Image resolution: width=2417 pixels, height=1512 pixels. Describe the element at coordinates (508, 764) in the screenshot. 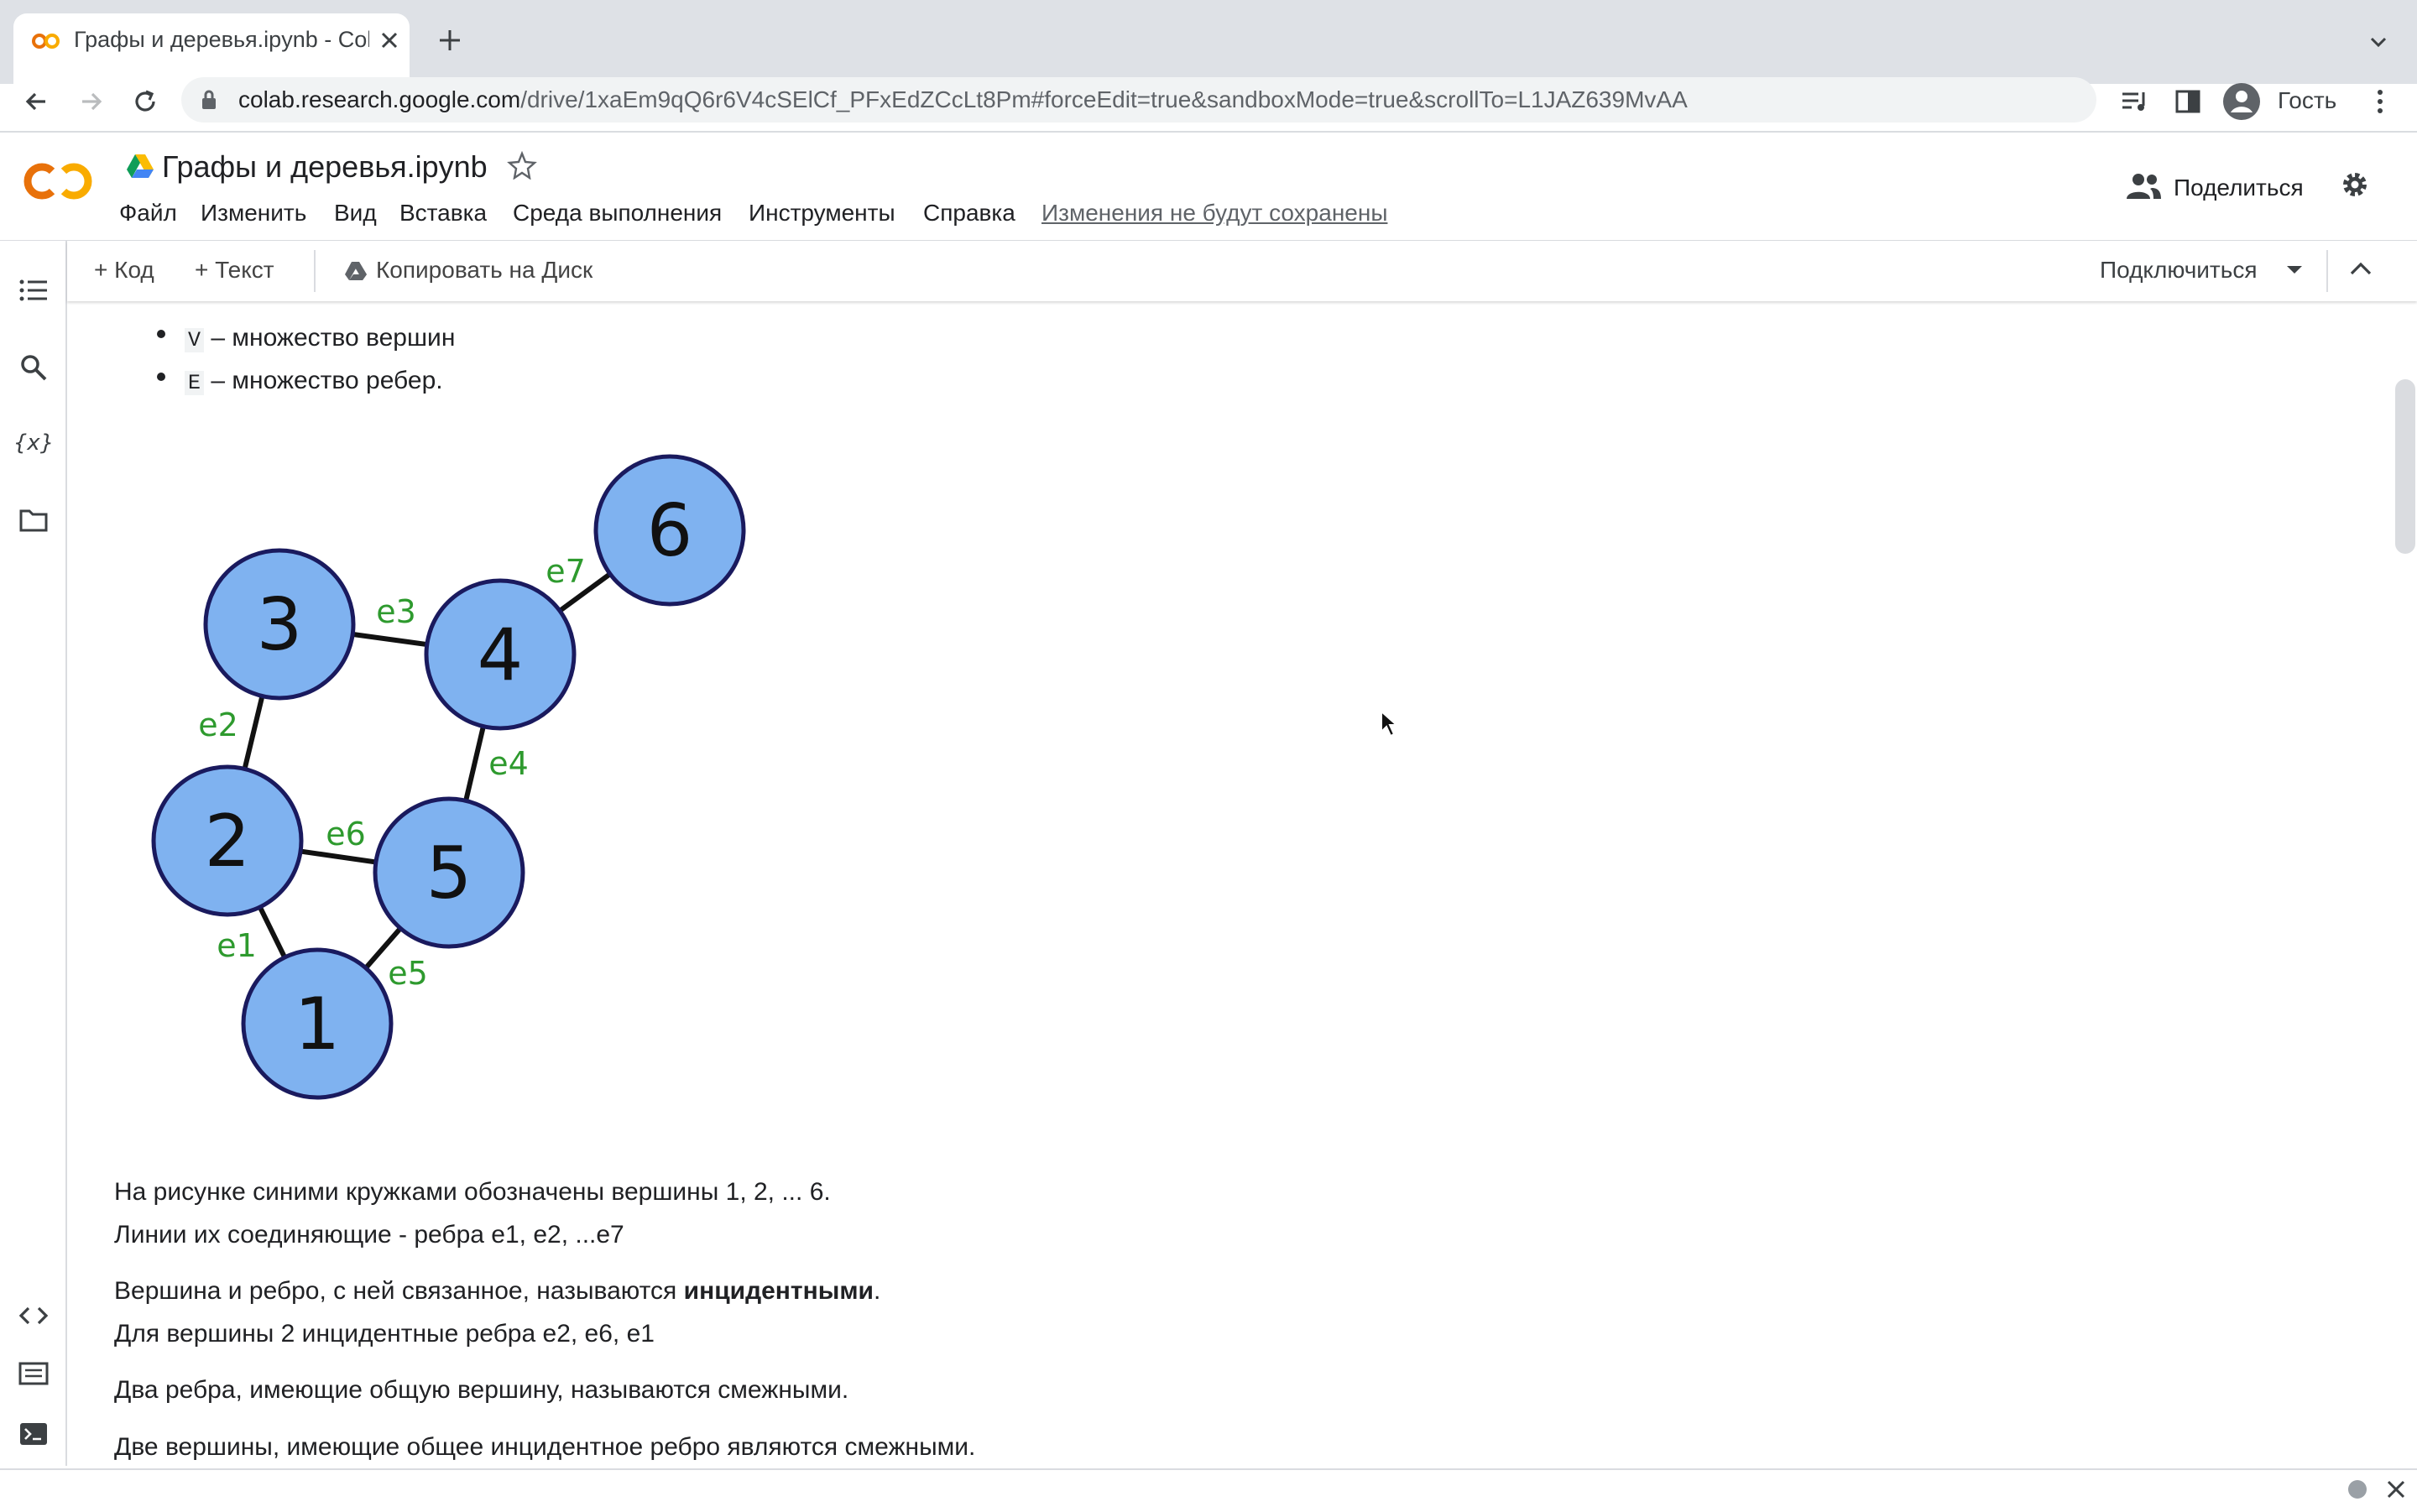

I see `edge-label-e4: e4` at that location.